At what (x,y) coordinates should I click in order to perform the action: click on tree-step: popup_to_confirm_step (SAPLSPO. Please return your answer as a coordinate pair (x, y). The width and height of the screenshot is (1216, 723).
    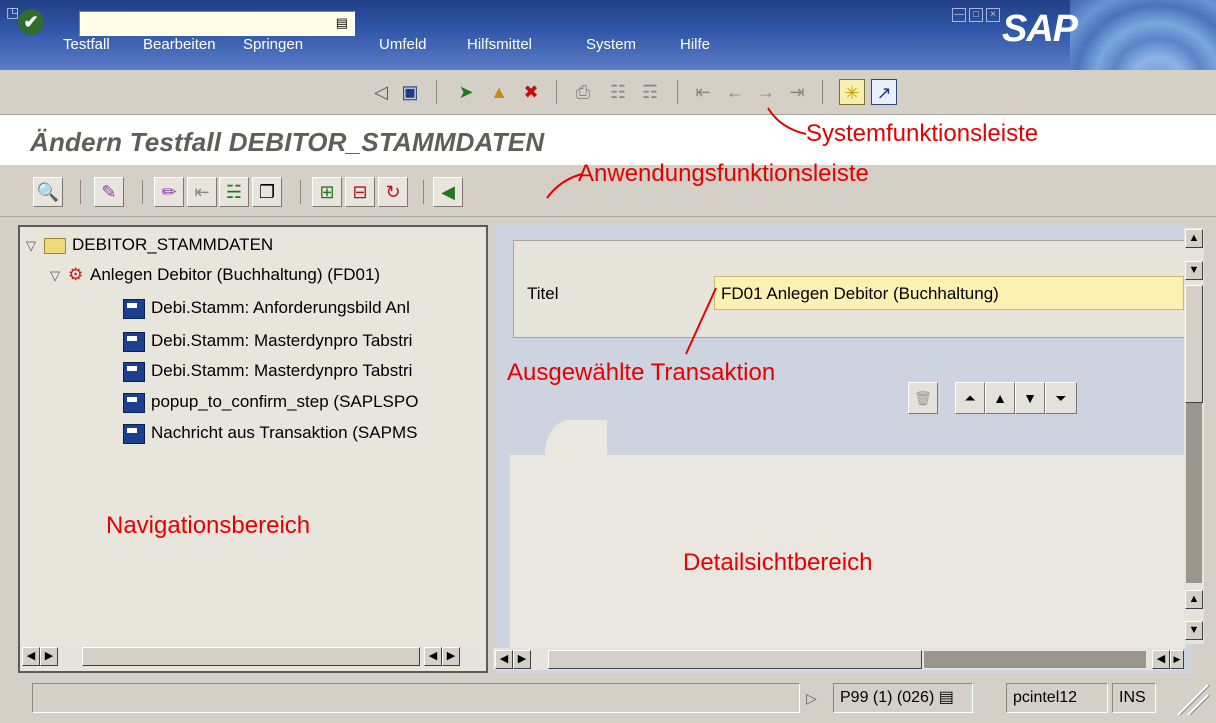
    Looking at the image, I should click on (303, 402).